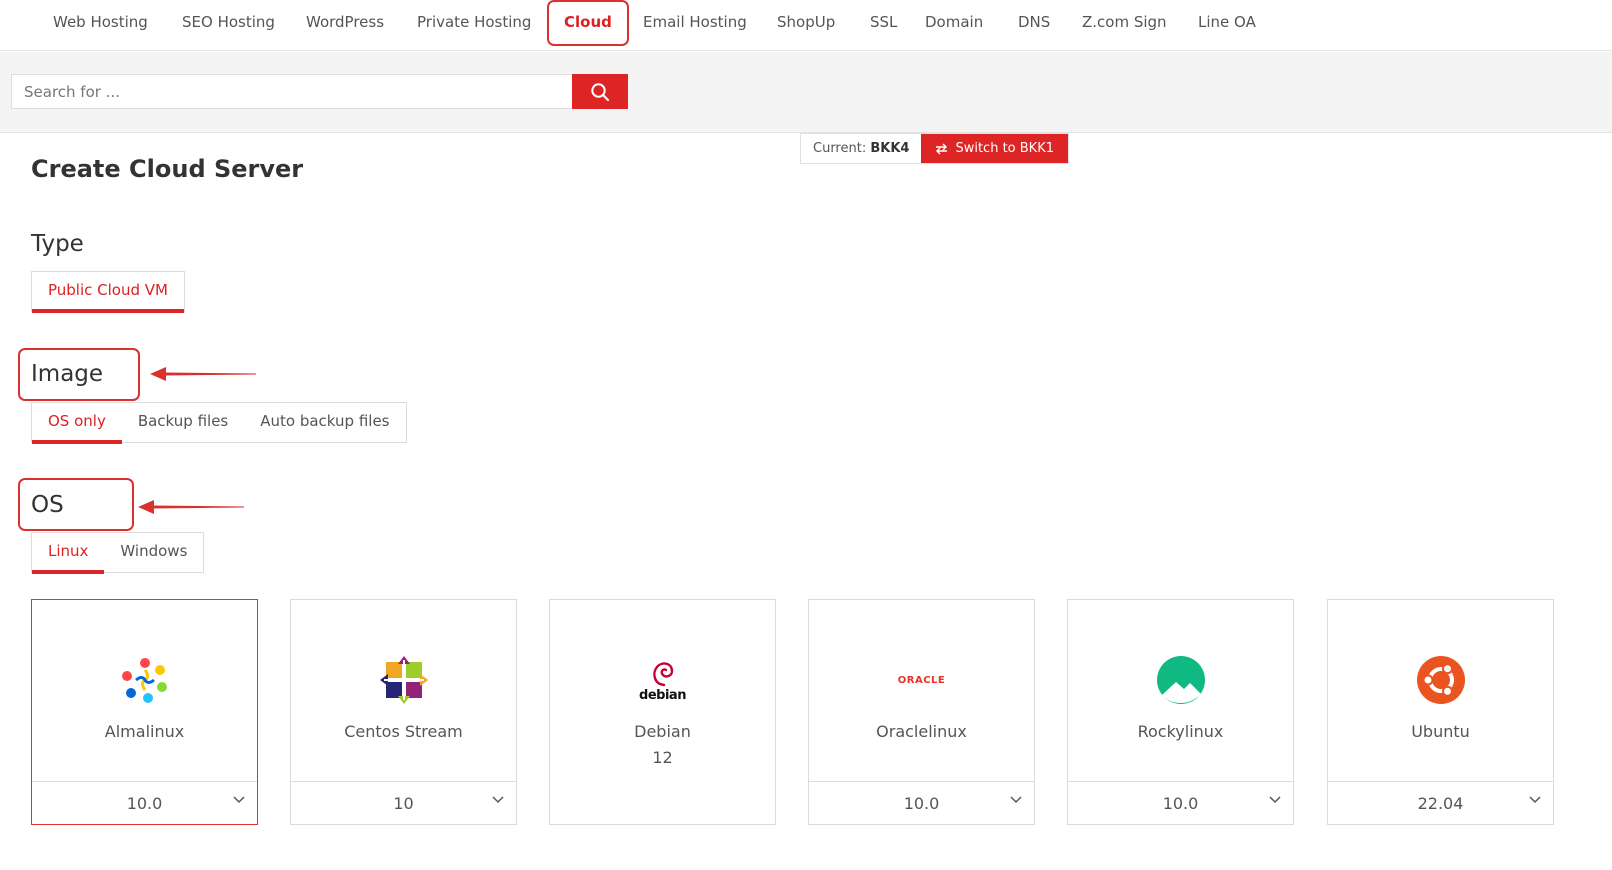  What do you see at coordinates (921, 731) in the screenshot?
I see `os-card-name: Oraclelinux` at bounding box center [921, 731].